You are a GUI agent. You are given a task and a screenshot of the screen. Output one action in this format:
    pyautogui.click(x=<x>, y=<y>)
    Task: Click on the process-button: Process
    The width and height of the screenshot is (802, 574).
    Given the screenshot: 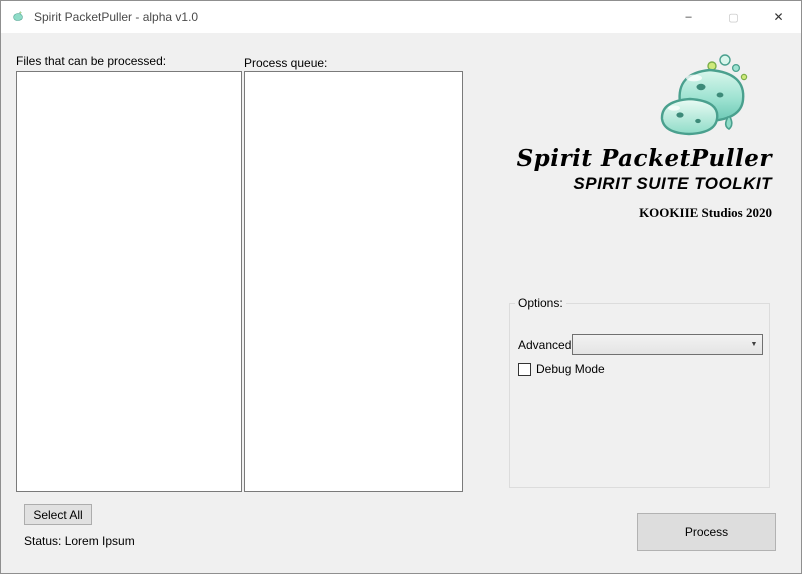 What is the action you would take?
    pyautogui.click(x=706, y=532)
    